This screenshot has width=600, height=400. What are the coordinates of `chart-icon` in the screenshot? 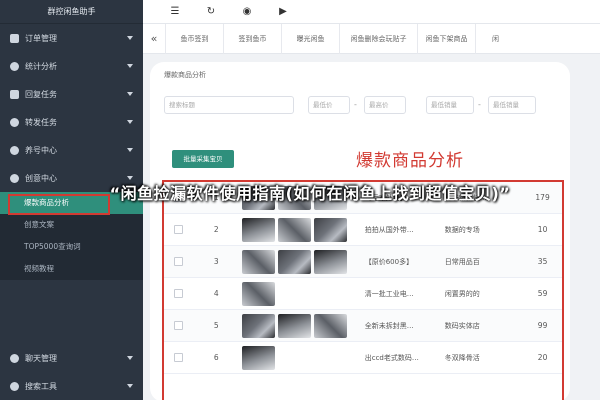 It's located at (14, 66).